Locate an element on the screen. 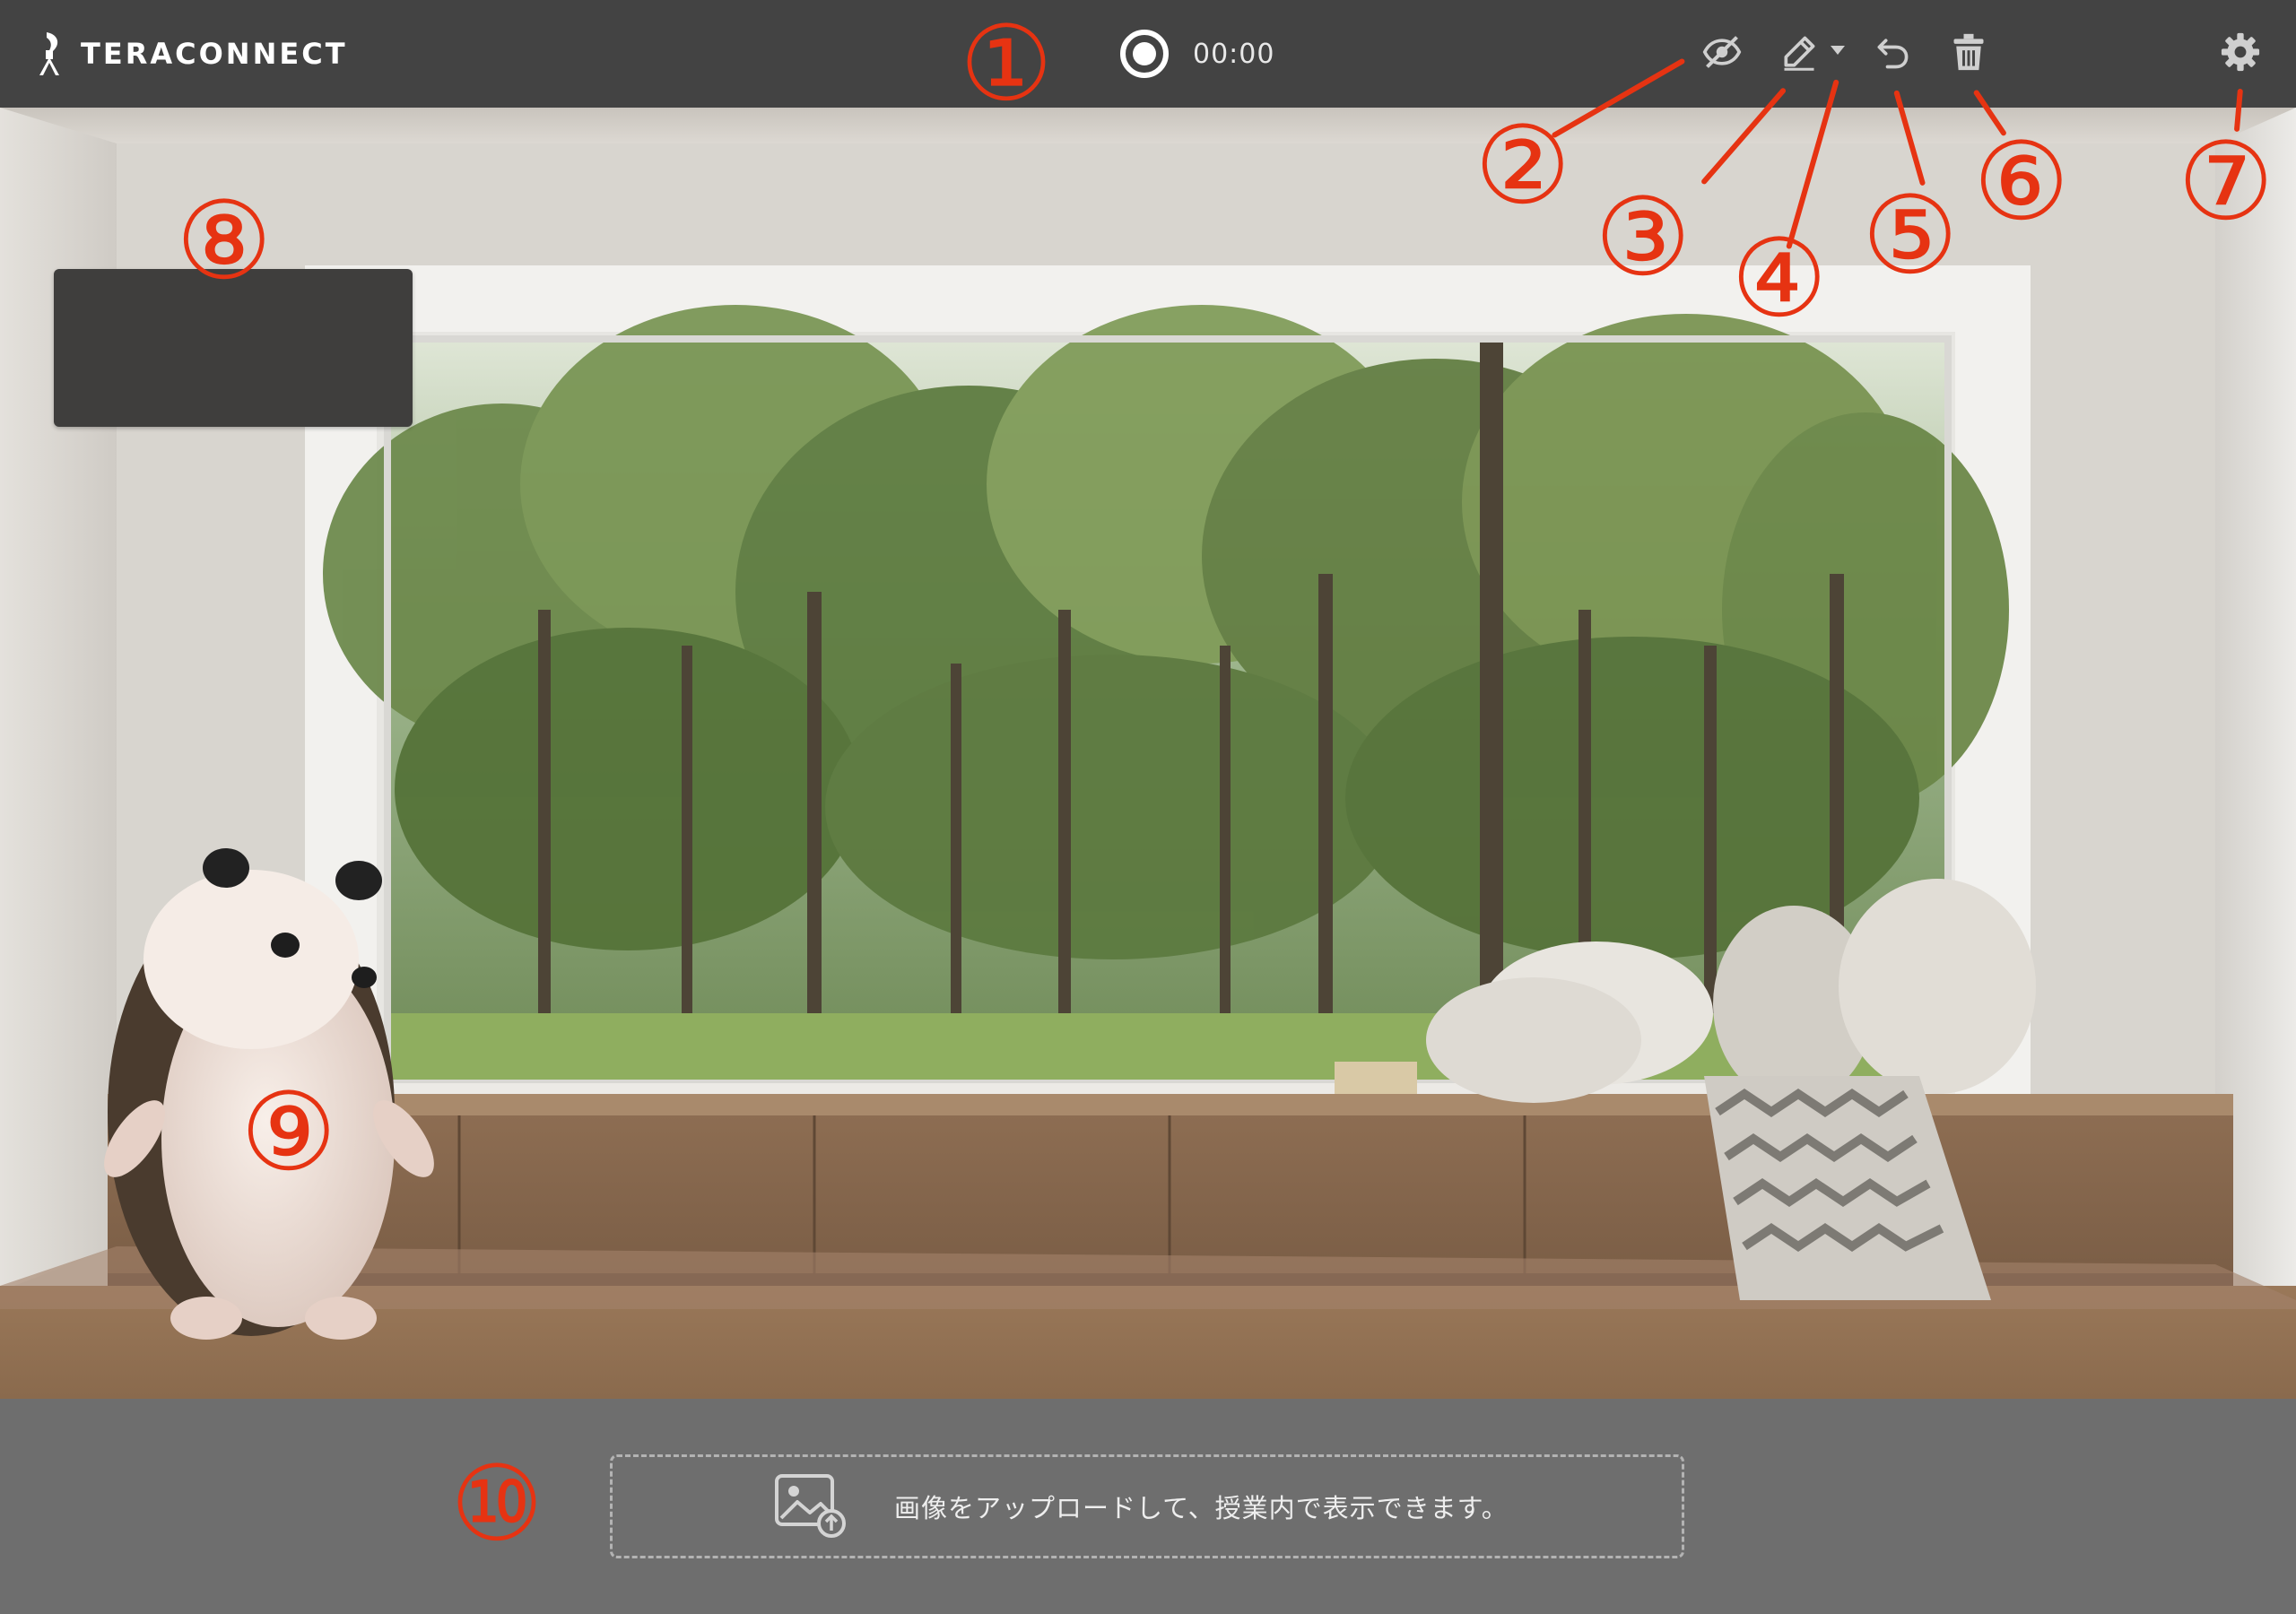 The image size is (2296, 1614). eye-off-icon is located at coordinates (1722, 52).